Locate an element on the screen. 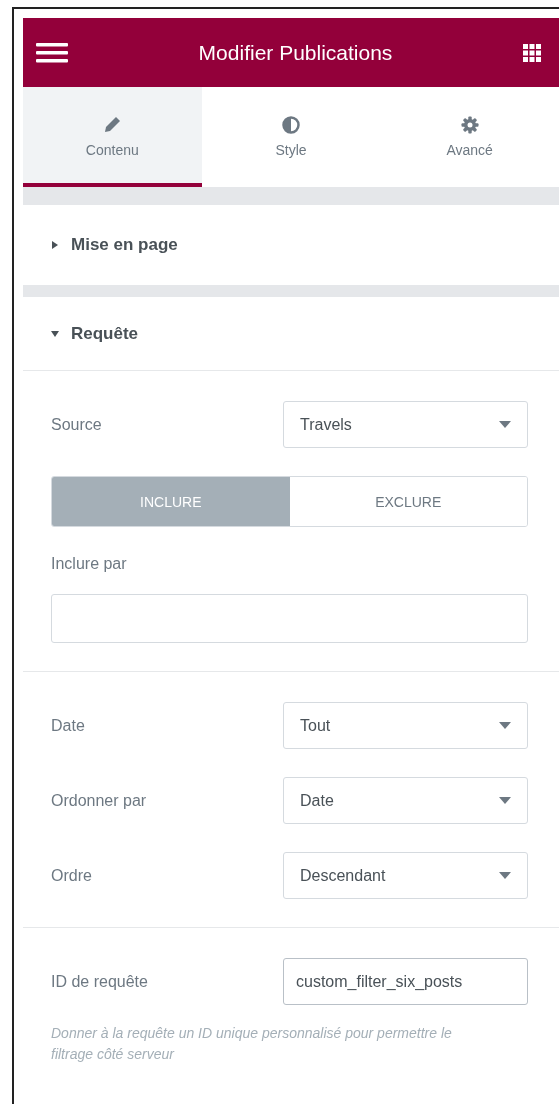  field-description: Donner à la requête un ID unique personnalisé pour permettre le filtrage côté serveur is located at coordinates (252, 1044).